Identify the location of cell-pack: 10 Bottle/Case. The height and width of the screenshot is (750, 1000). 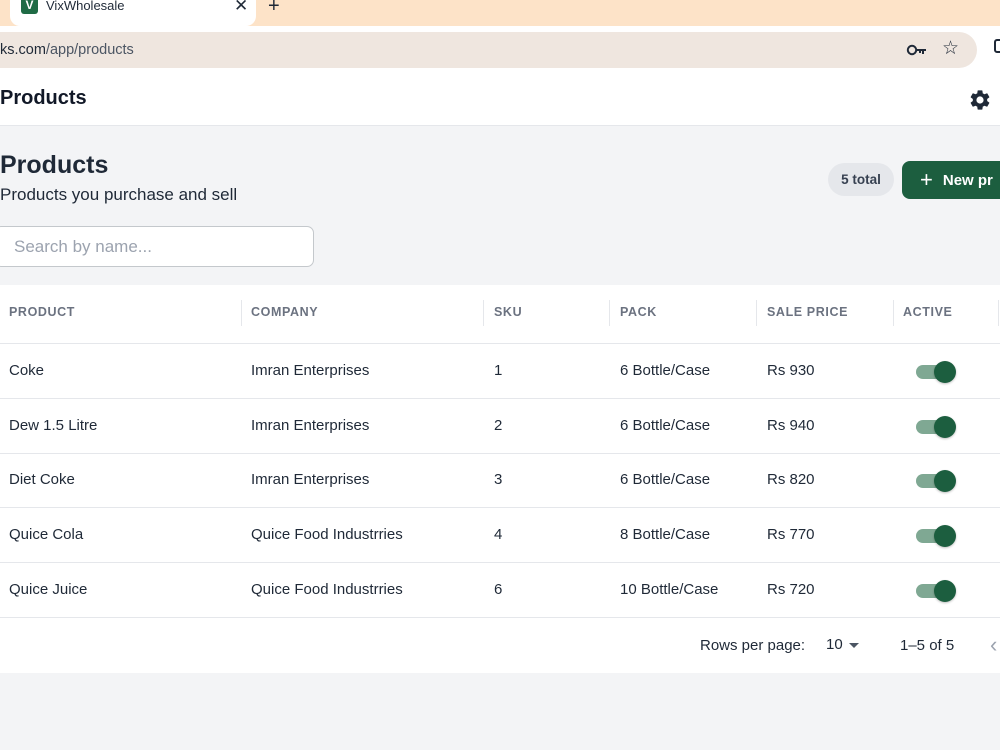
(669, 589).